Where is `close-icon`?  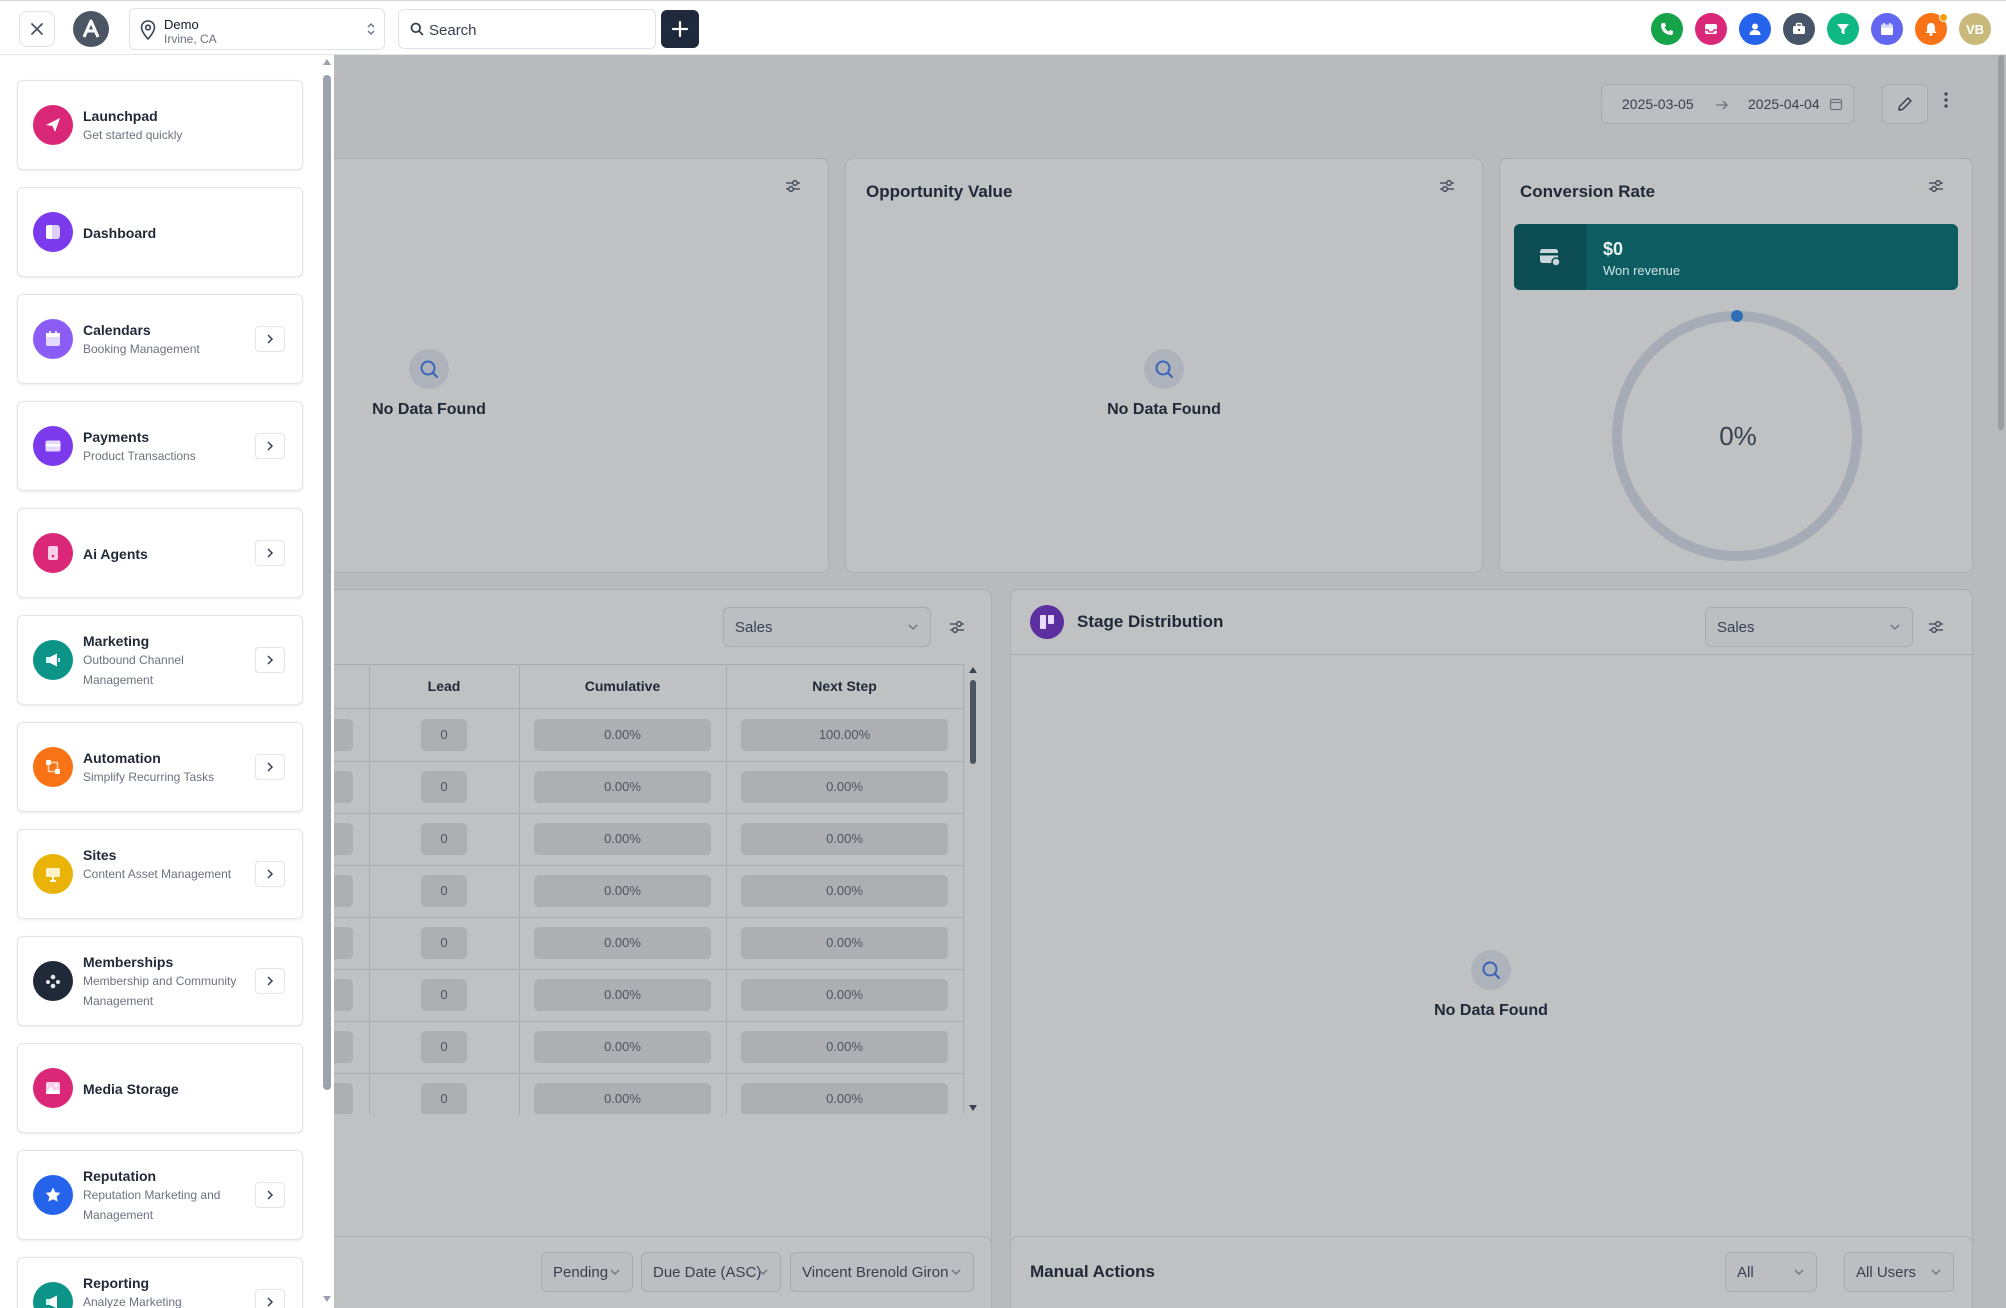 close-icon is located at coordinates (37, 29).